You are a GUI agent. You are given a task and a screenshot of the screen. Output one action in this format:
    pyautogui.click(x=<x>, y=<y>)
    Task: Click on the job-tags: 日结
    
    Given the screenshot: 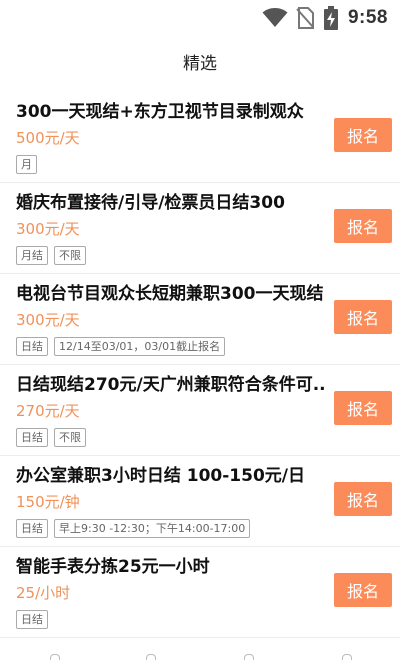 What is the action you would take?
    pyautogui.click(x=32, y=619)
    